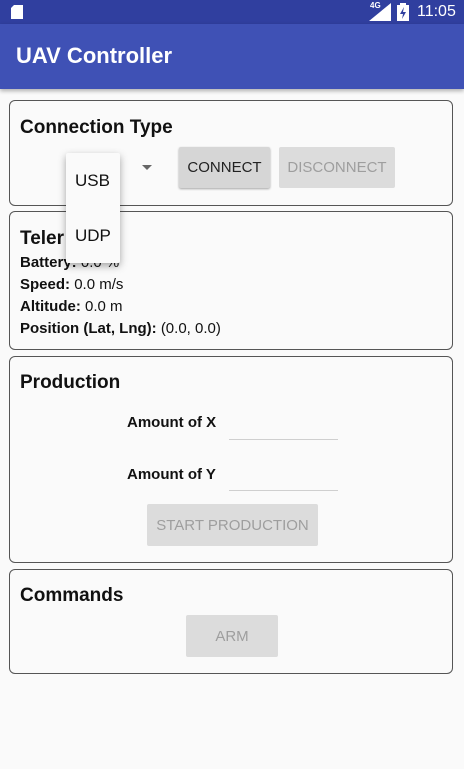 The image size is (464, 769). What do you see at coordinates (99, 284) in the screenshot?
I see `speed-value: 0.0 m/s` at bounding box center [99, 284].